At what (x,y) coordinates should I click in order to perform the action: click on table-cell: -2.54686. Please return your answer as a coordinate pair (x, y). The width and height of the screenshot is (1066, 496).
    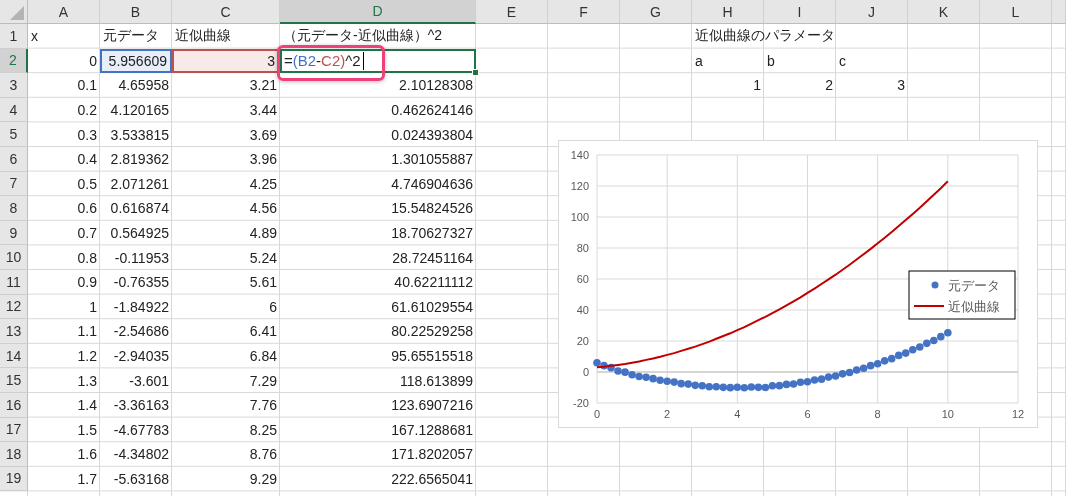
    Looking at the image, I should click on (141, 331).